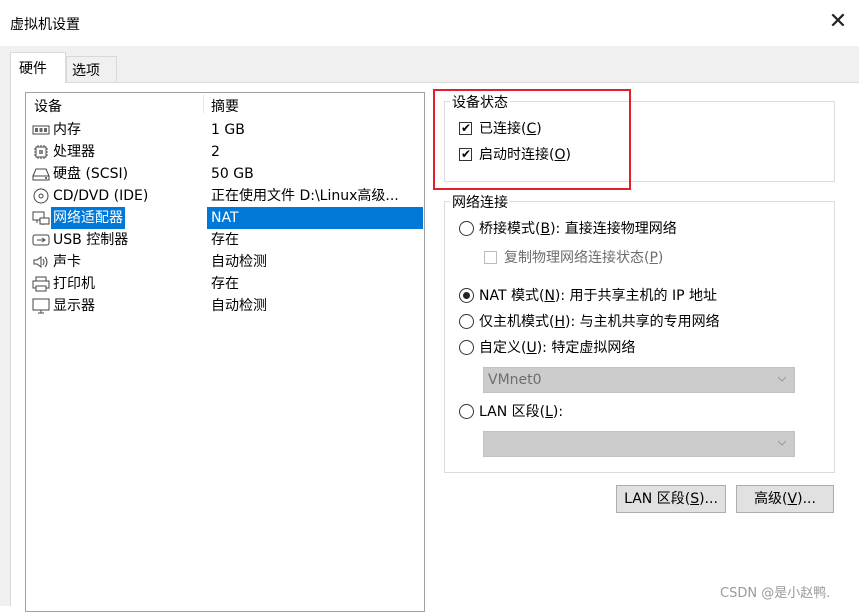  Describe the element at coordinates (74, 152) in the screenshot. I see `device-name: 处理器` at that location.